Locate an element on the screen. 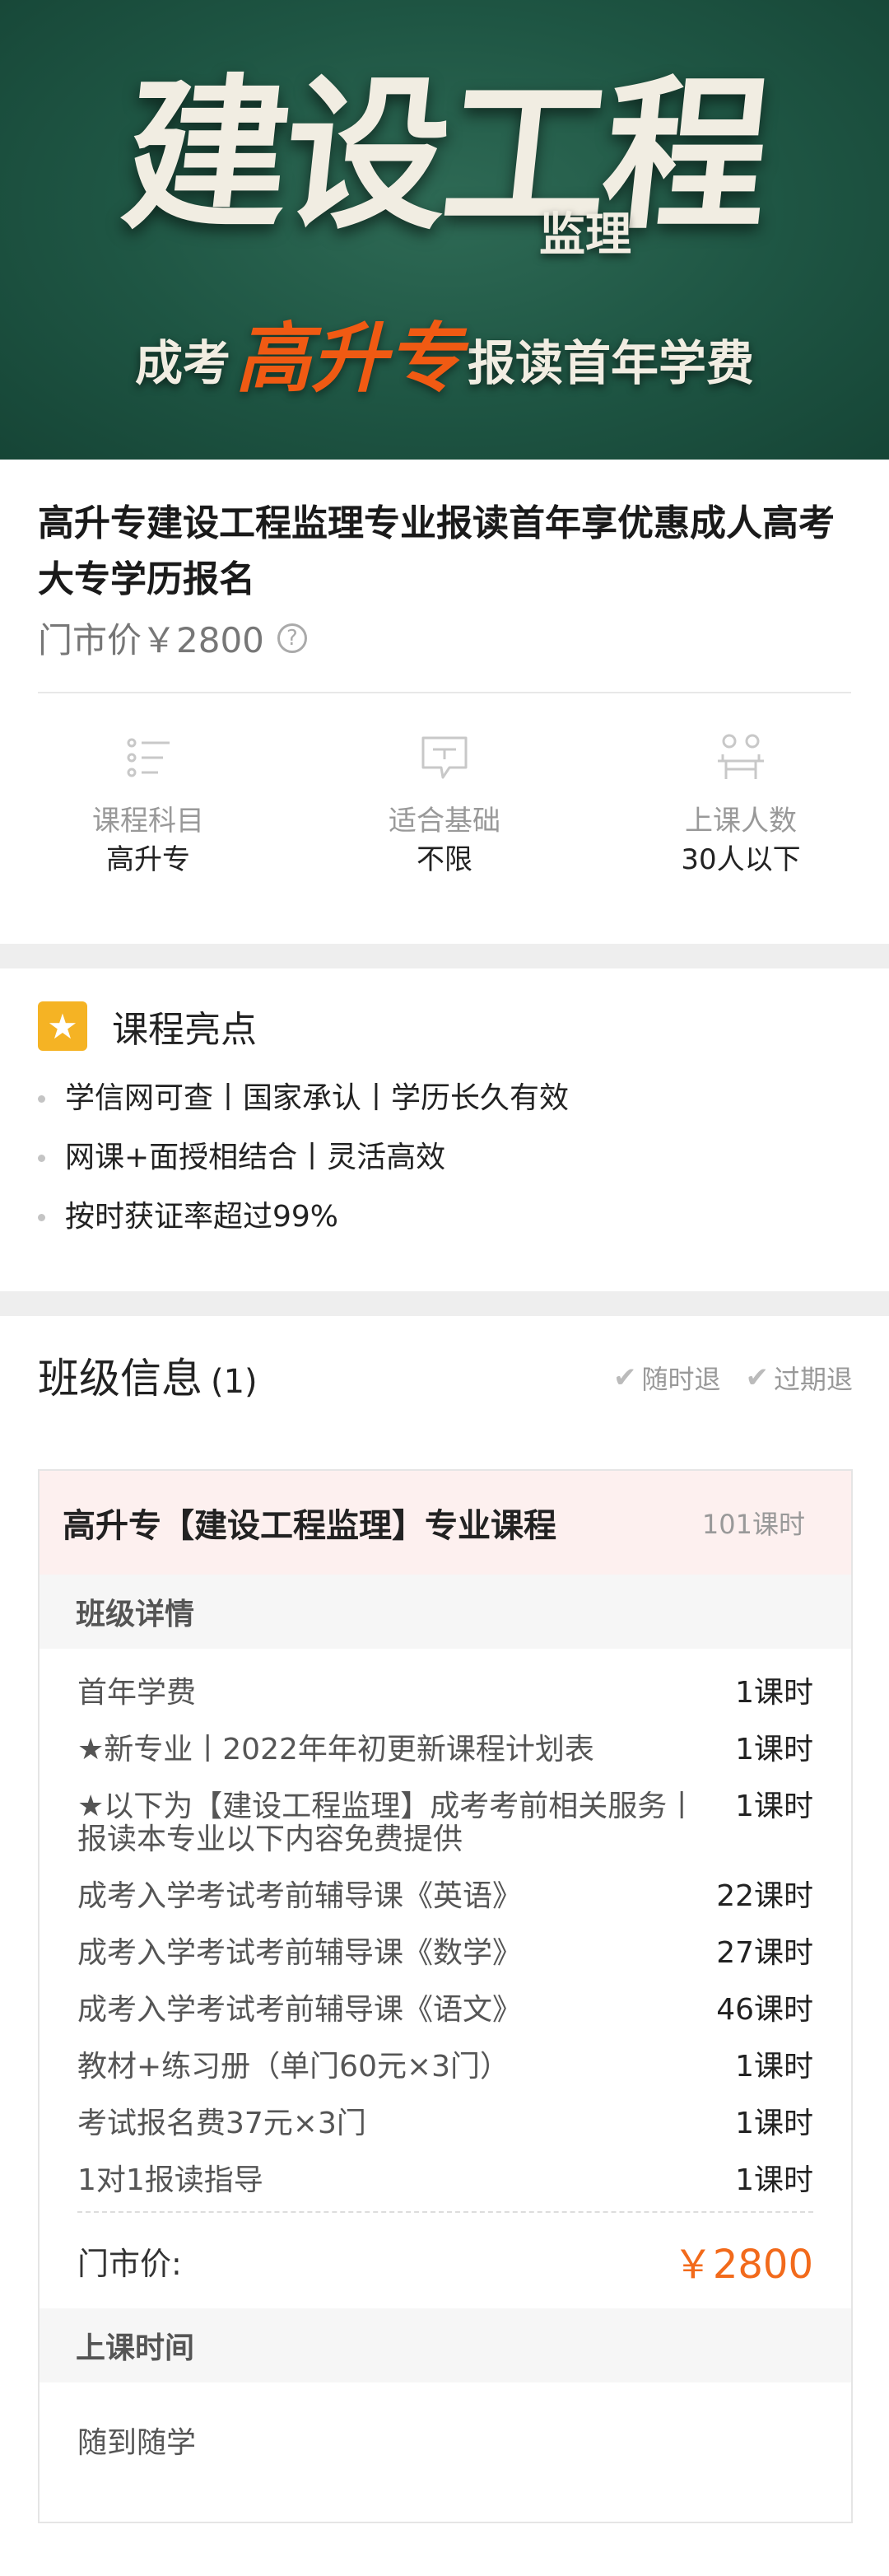 The height and width of the screenshot is (2576, 889). class-price: ￥2800 is located at coordinates (743, 2265).